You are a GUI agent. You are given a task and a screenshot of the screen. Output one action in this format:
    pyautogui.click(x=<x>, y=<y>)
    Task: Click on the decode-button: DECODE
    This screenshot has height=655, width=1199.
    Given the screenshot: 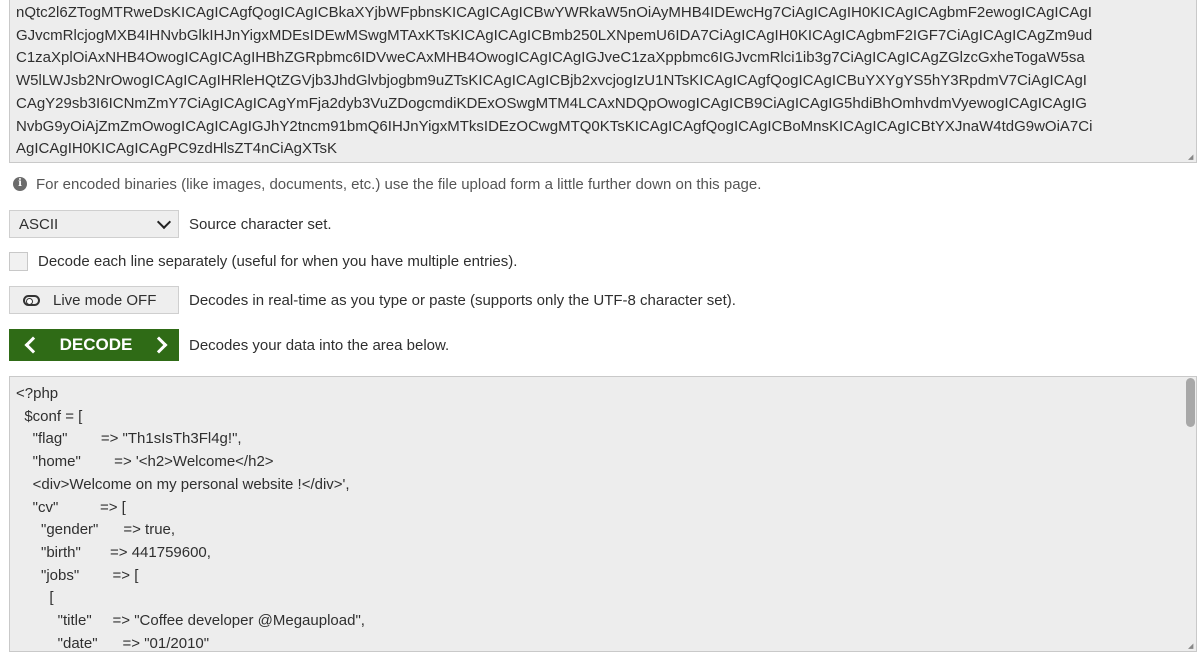 What is the action you would take?
    pyautogui.click(x=94, y=345)
    